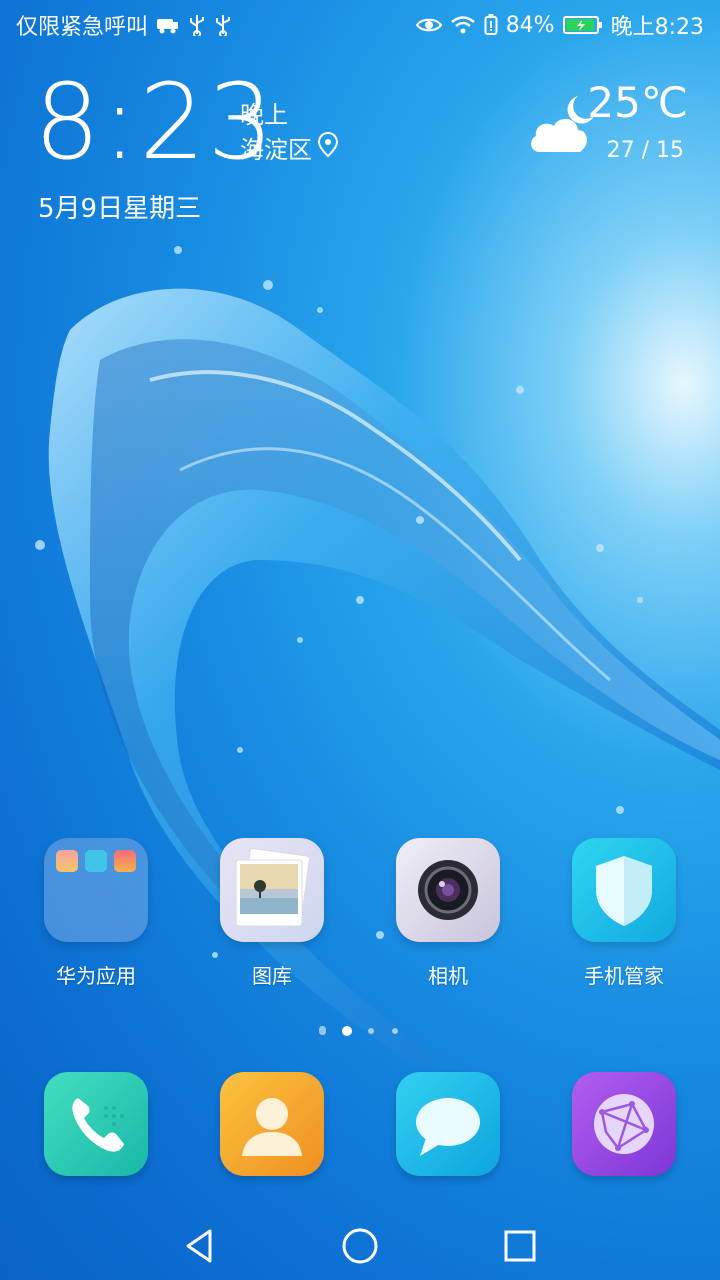 This screenshot has width=720, height=1280. I want to click on dock-messages, so click(448, 1124).